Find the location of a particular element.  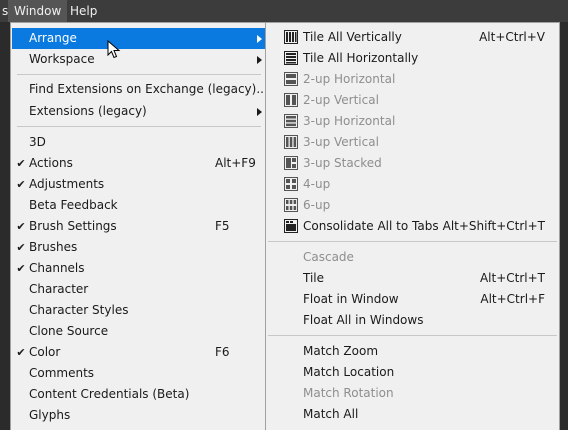

menu-item-label: Content Credentials (Beta) is located at coordinates (109, 394).